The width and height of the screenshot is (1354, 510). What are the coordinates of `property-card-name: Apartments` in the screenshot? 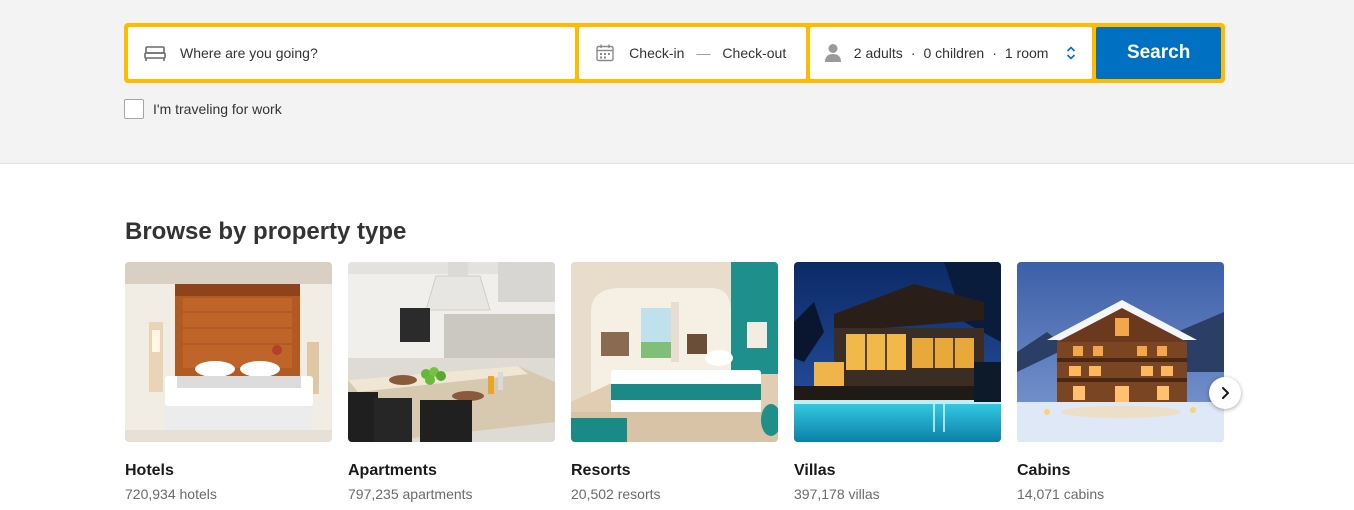 It's located at (392, 470).